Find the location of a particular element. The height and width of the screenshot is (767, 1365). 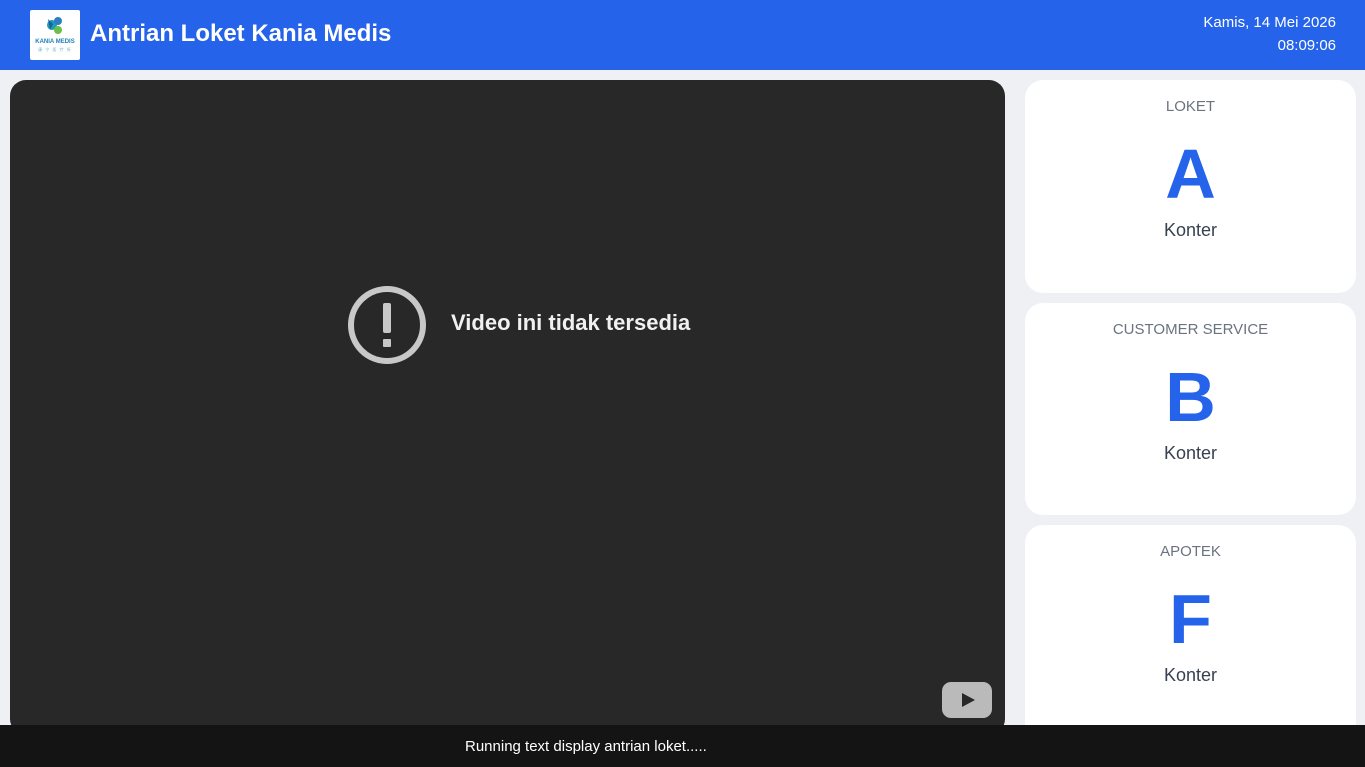

video-unavailable-message: Video ini tidak tersedia is located at coordinates (571, 322).